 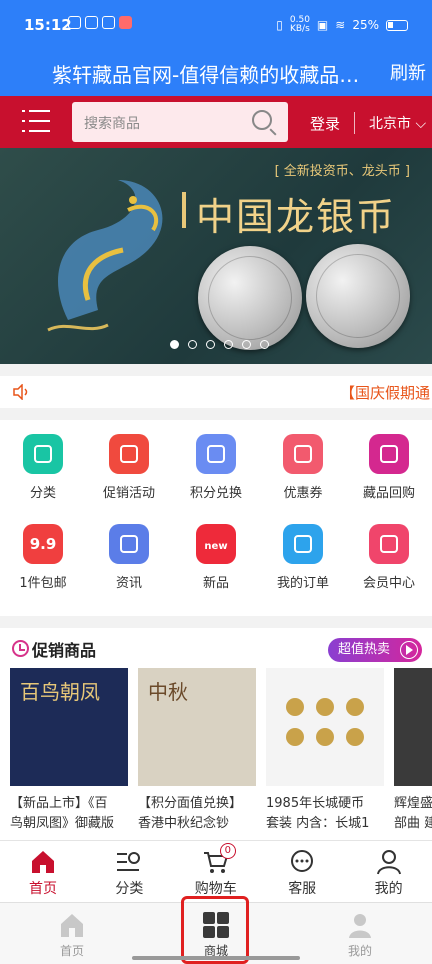 I want to click on quick-link-label: 我的订单, so click(x=302, y=583).